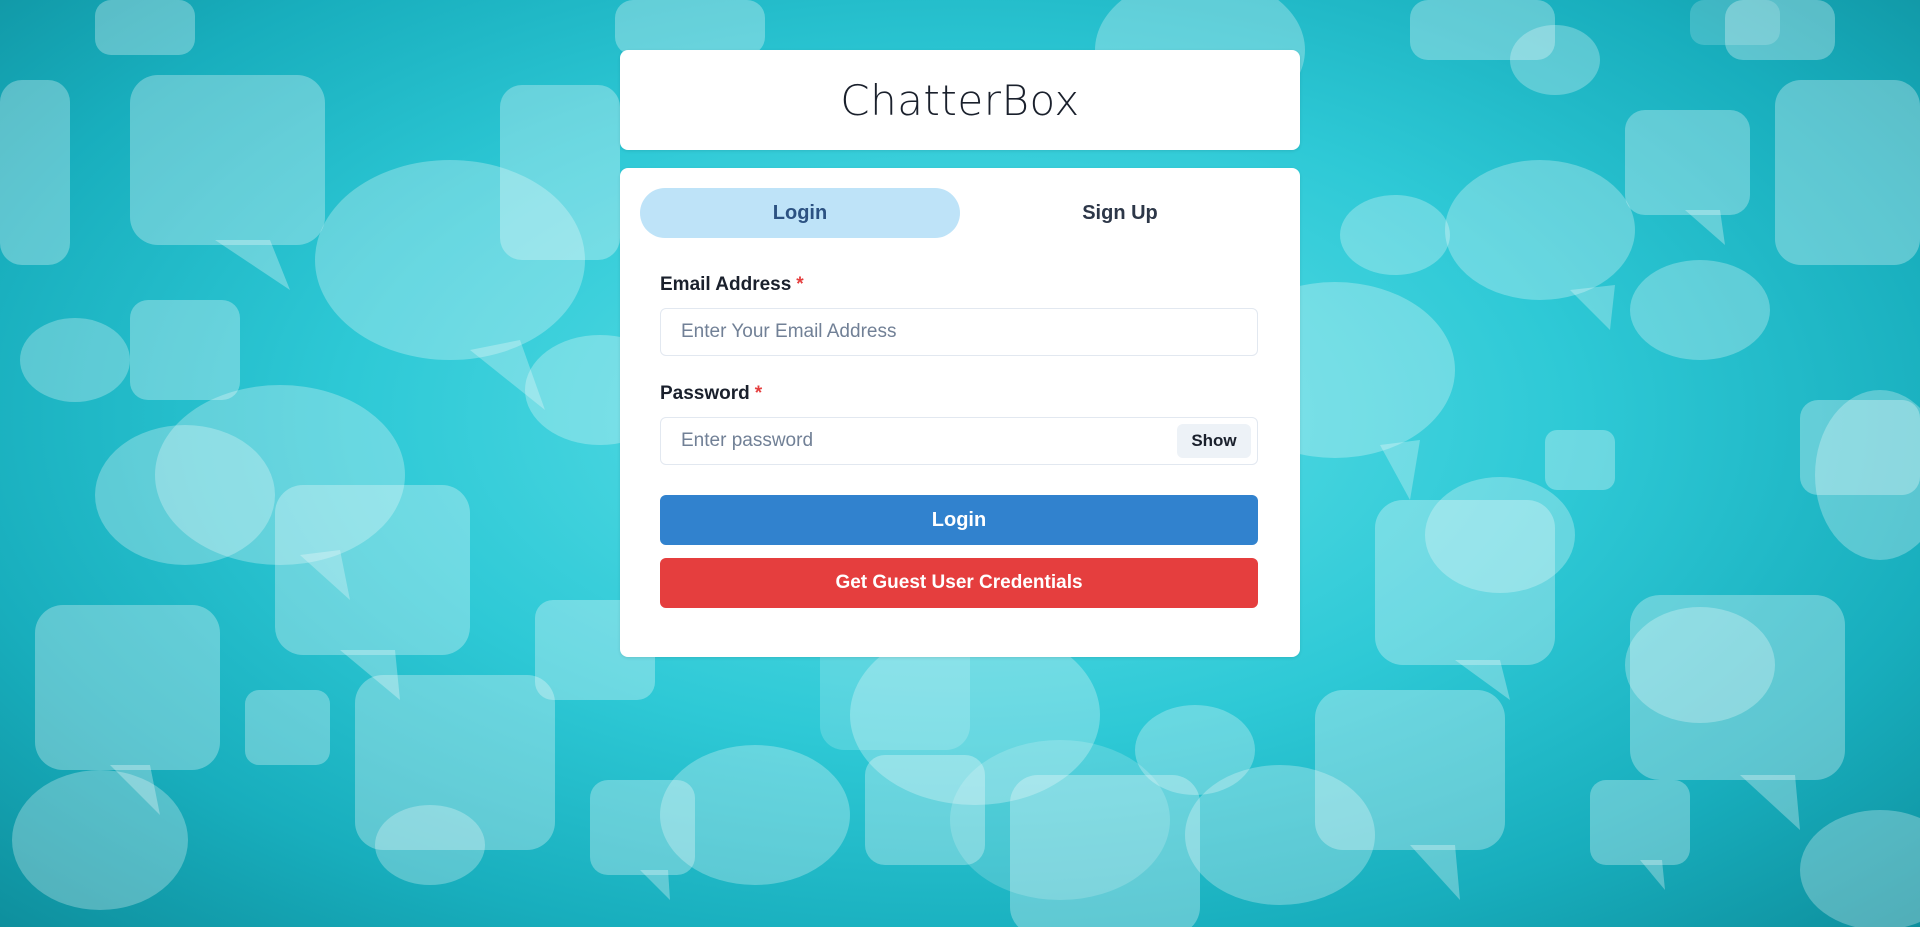  What do you see at coordinates (960, 285) in the screenshot?
I see `email-label: Email Address *` at bounding box center [960, 285].